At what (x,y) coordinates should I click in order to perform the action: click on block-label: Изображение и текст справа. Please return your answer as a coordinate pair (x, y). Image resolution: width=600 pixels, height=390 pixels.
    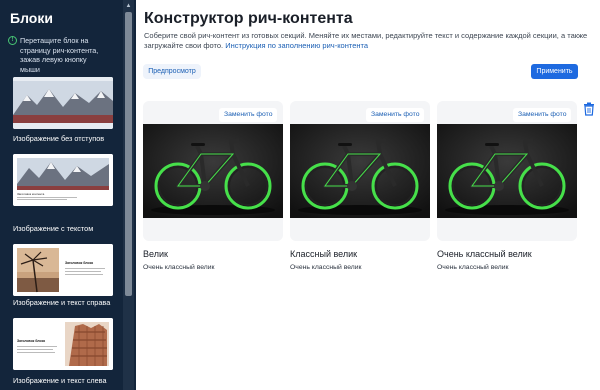
    Looking at the image, I should click on (62, 302).